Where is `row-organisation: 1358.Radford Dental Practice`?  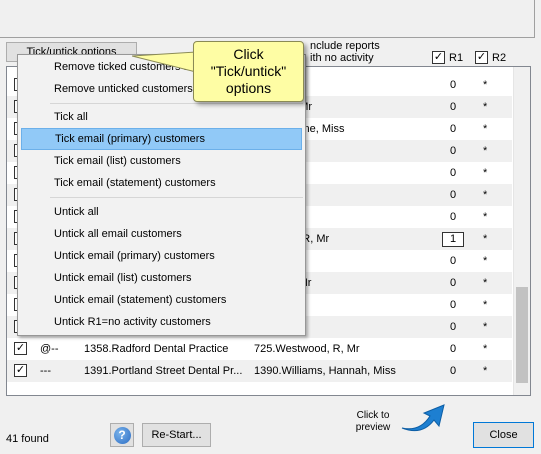 row-organisation: 1358.Radford Dental Practice is located at coordinates (156, 349).